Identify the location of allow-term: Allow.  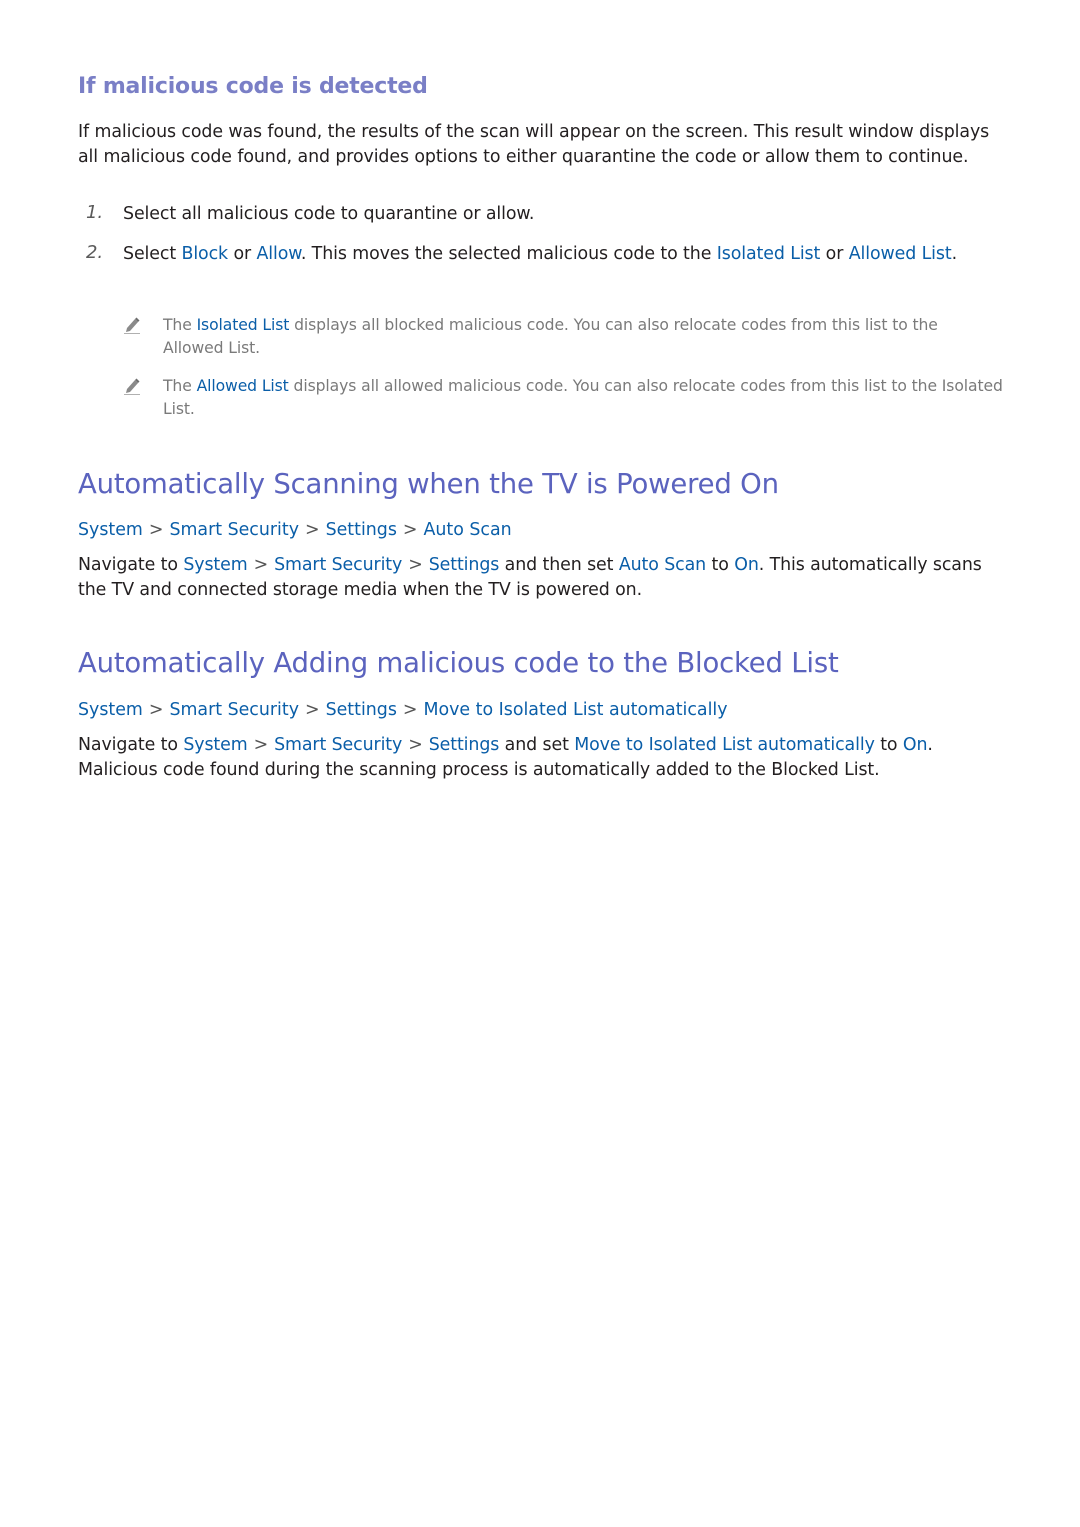
(278, 254).